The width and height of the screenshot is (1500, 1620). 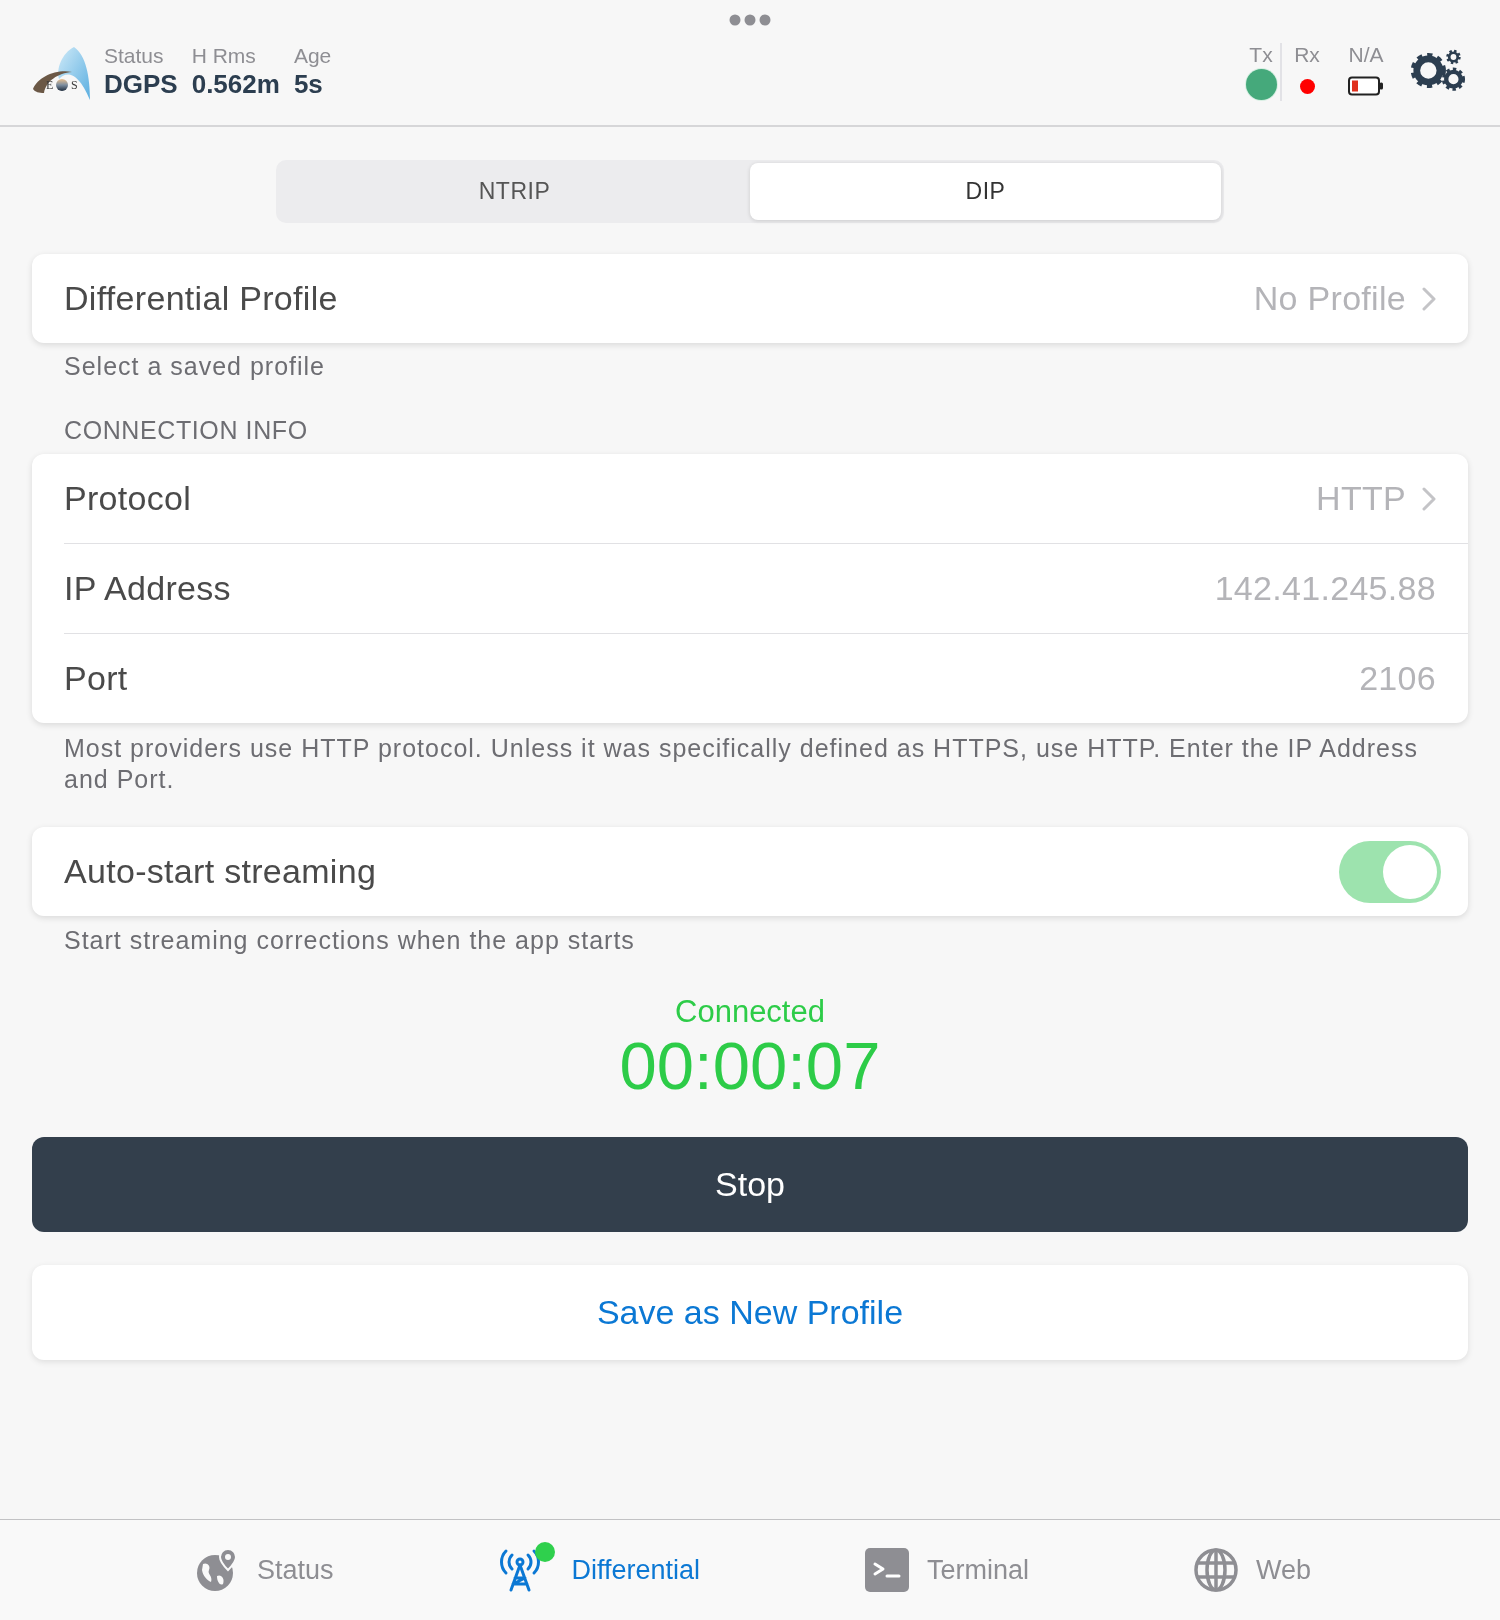 What do you see at coordinates (220, 871) in the screenshot?
I see `row-label: Auto-start streaming` at bounding box center [220, 871].